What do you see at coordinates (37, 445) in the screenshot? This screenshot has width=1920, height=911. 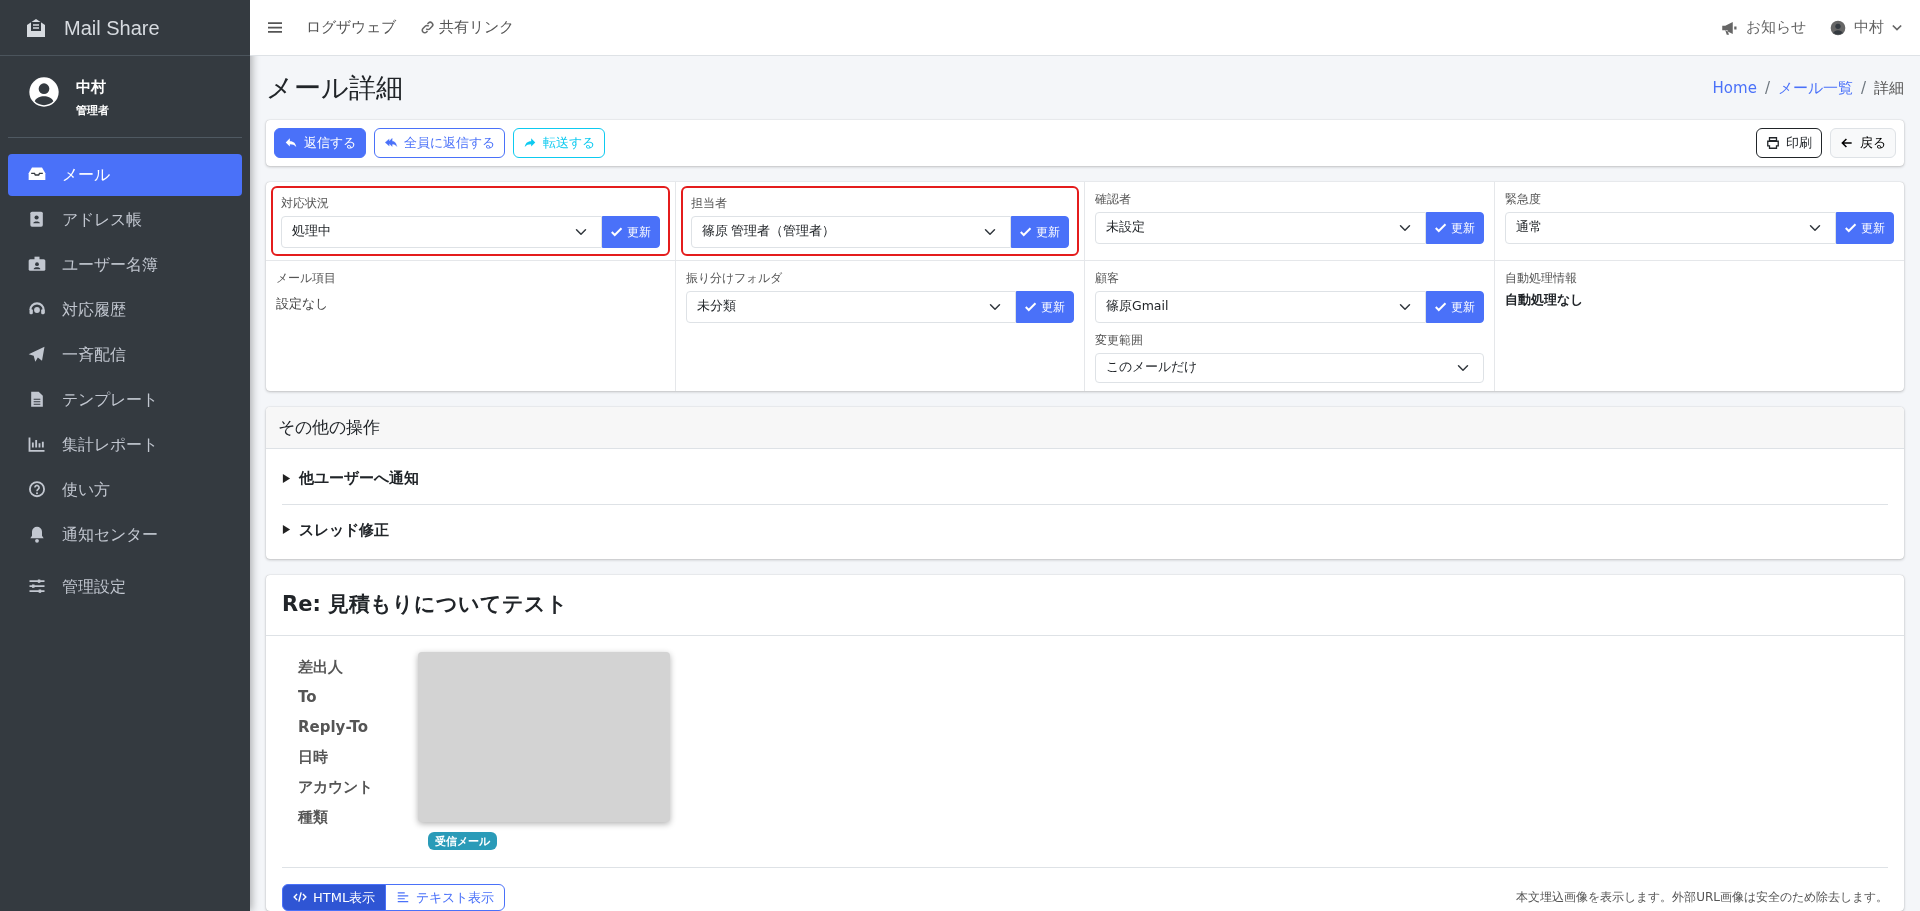 I see `bar-chart-icon` at bounding box center [37, 445].